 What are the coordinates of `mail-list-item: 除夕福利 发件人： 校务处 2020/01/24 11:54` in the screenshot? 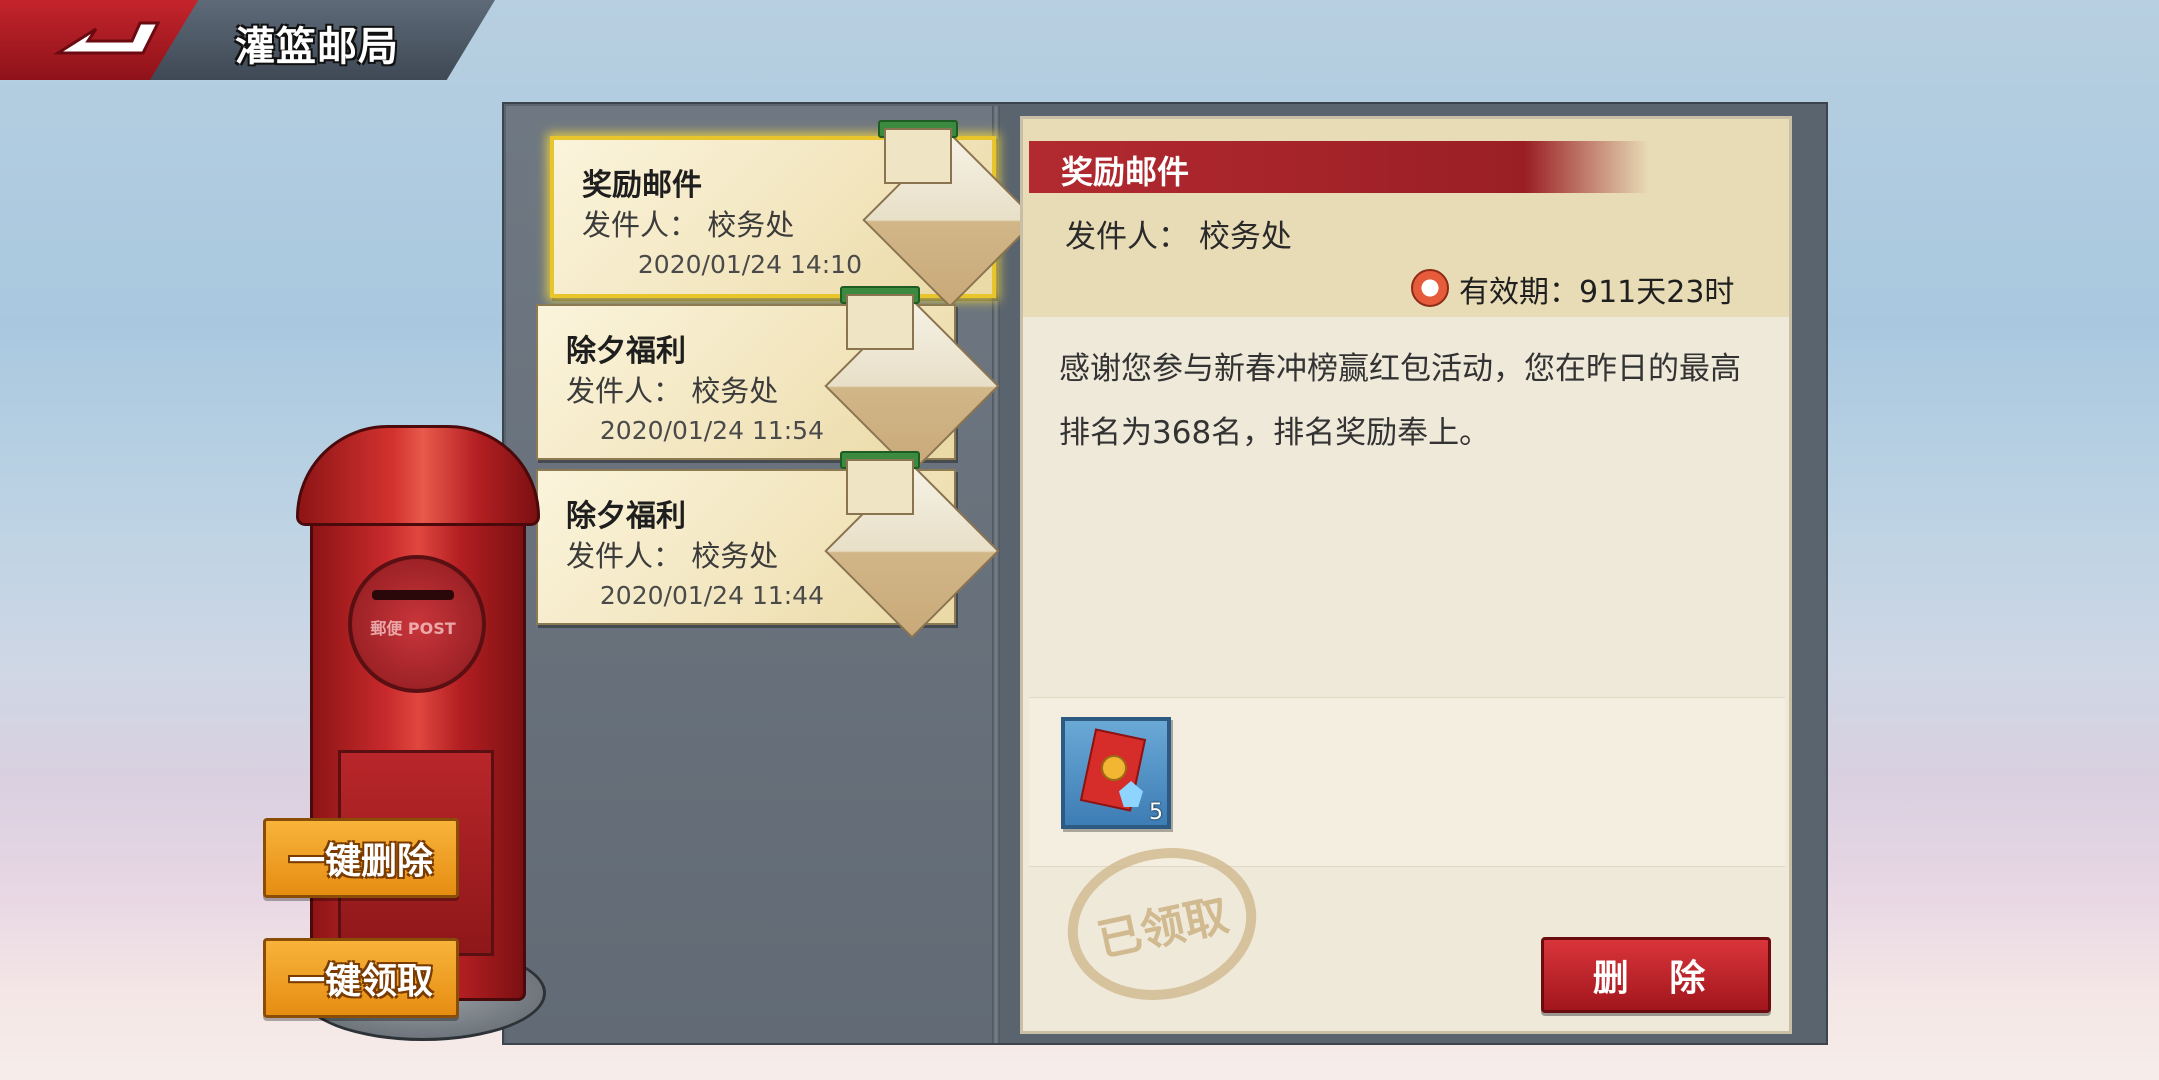 It's located at (768, 380).